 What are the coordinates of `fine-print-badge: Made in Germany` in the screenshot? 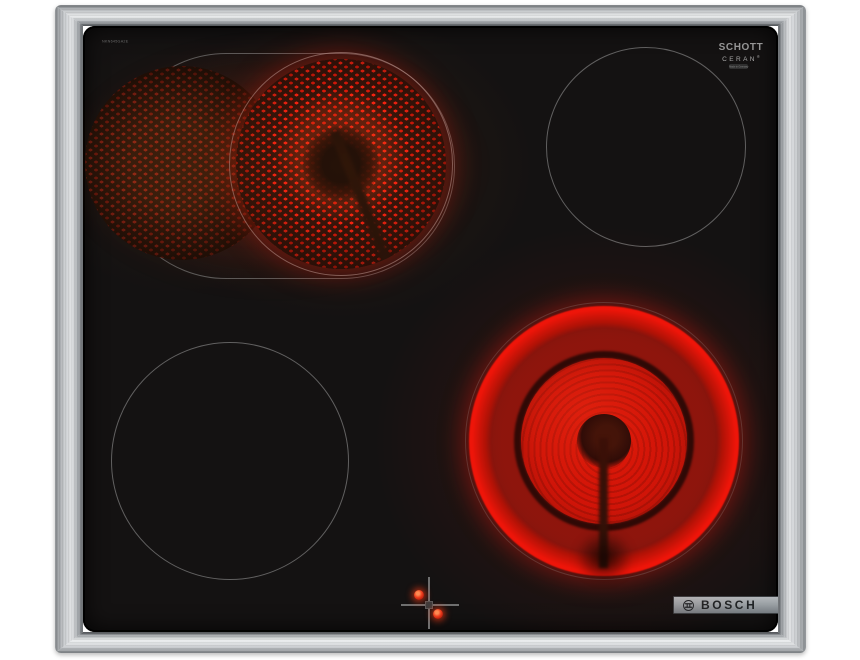 It's located at (738, 66).